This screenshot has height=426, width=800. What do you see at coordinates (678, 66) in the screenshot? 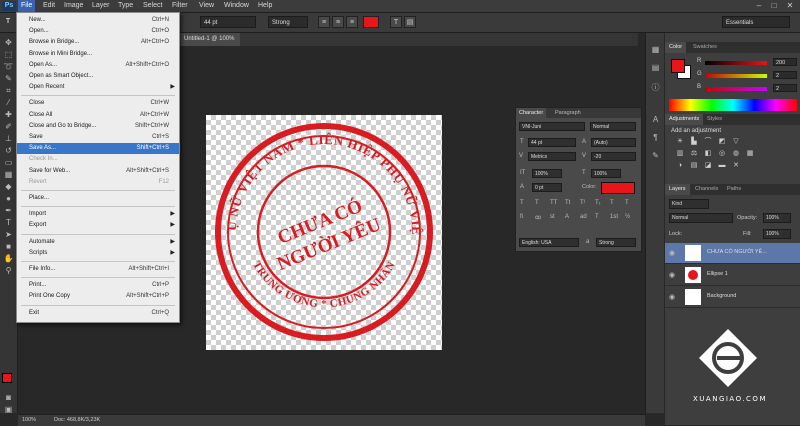
I see `foreground-swatch` at bounding box center [678, 66].